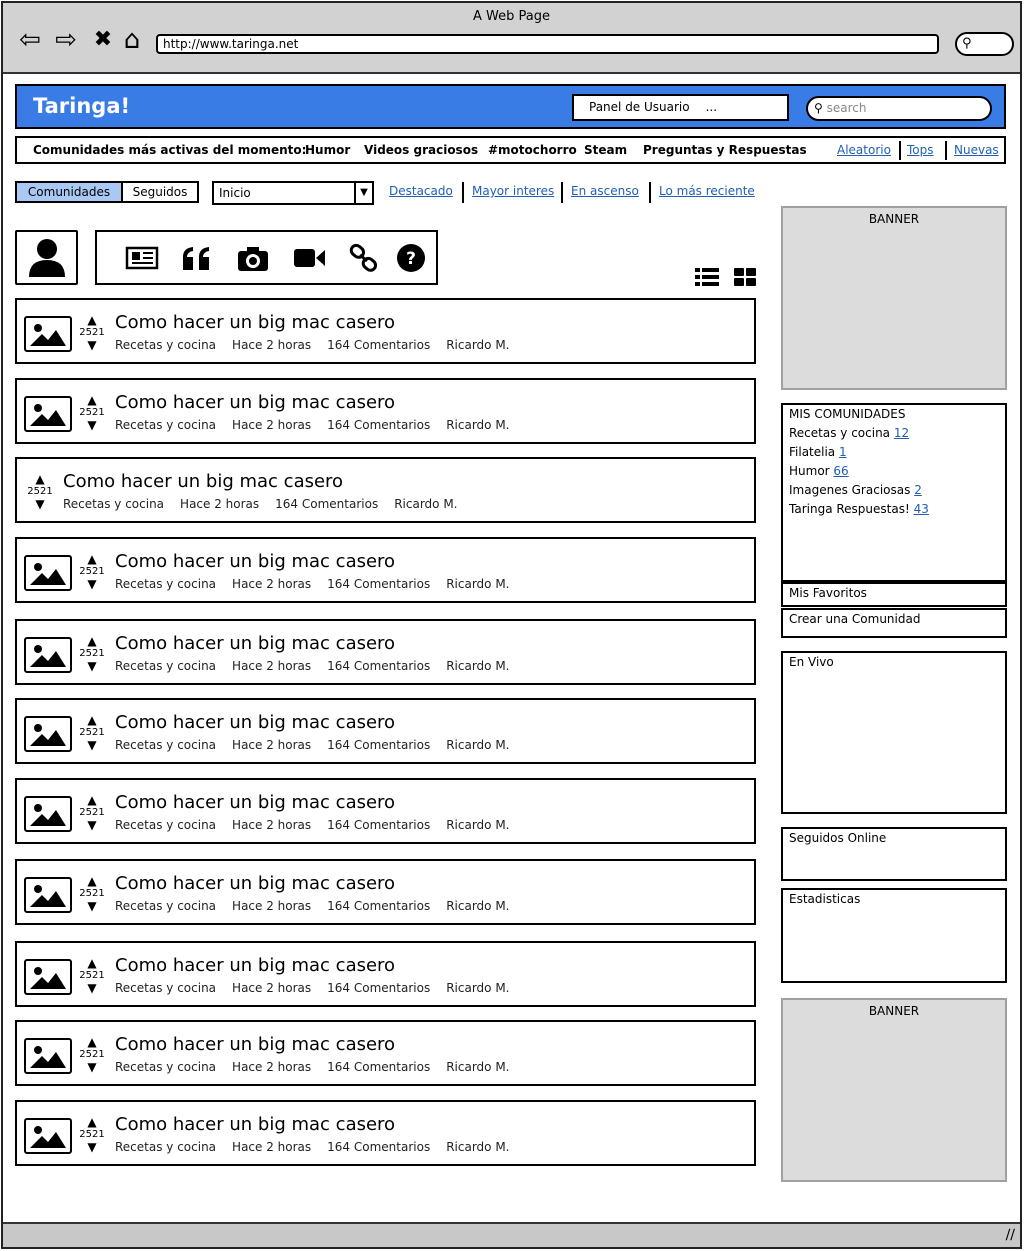 The width and height of the screenshot is (1024, 1251). What do you see at coordinates (707, 191) in the screenshot?
I see `filter-lo-mas-reciente: Lo más reciente` at bounding box center [707, 191].